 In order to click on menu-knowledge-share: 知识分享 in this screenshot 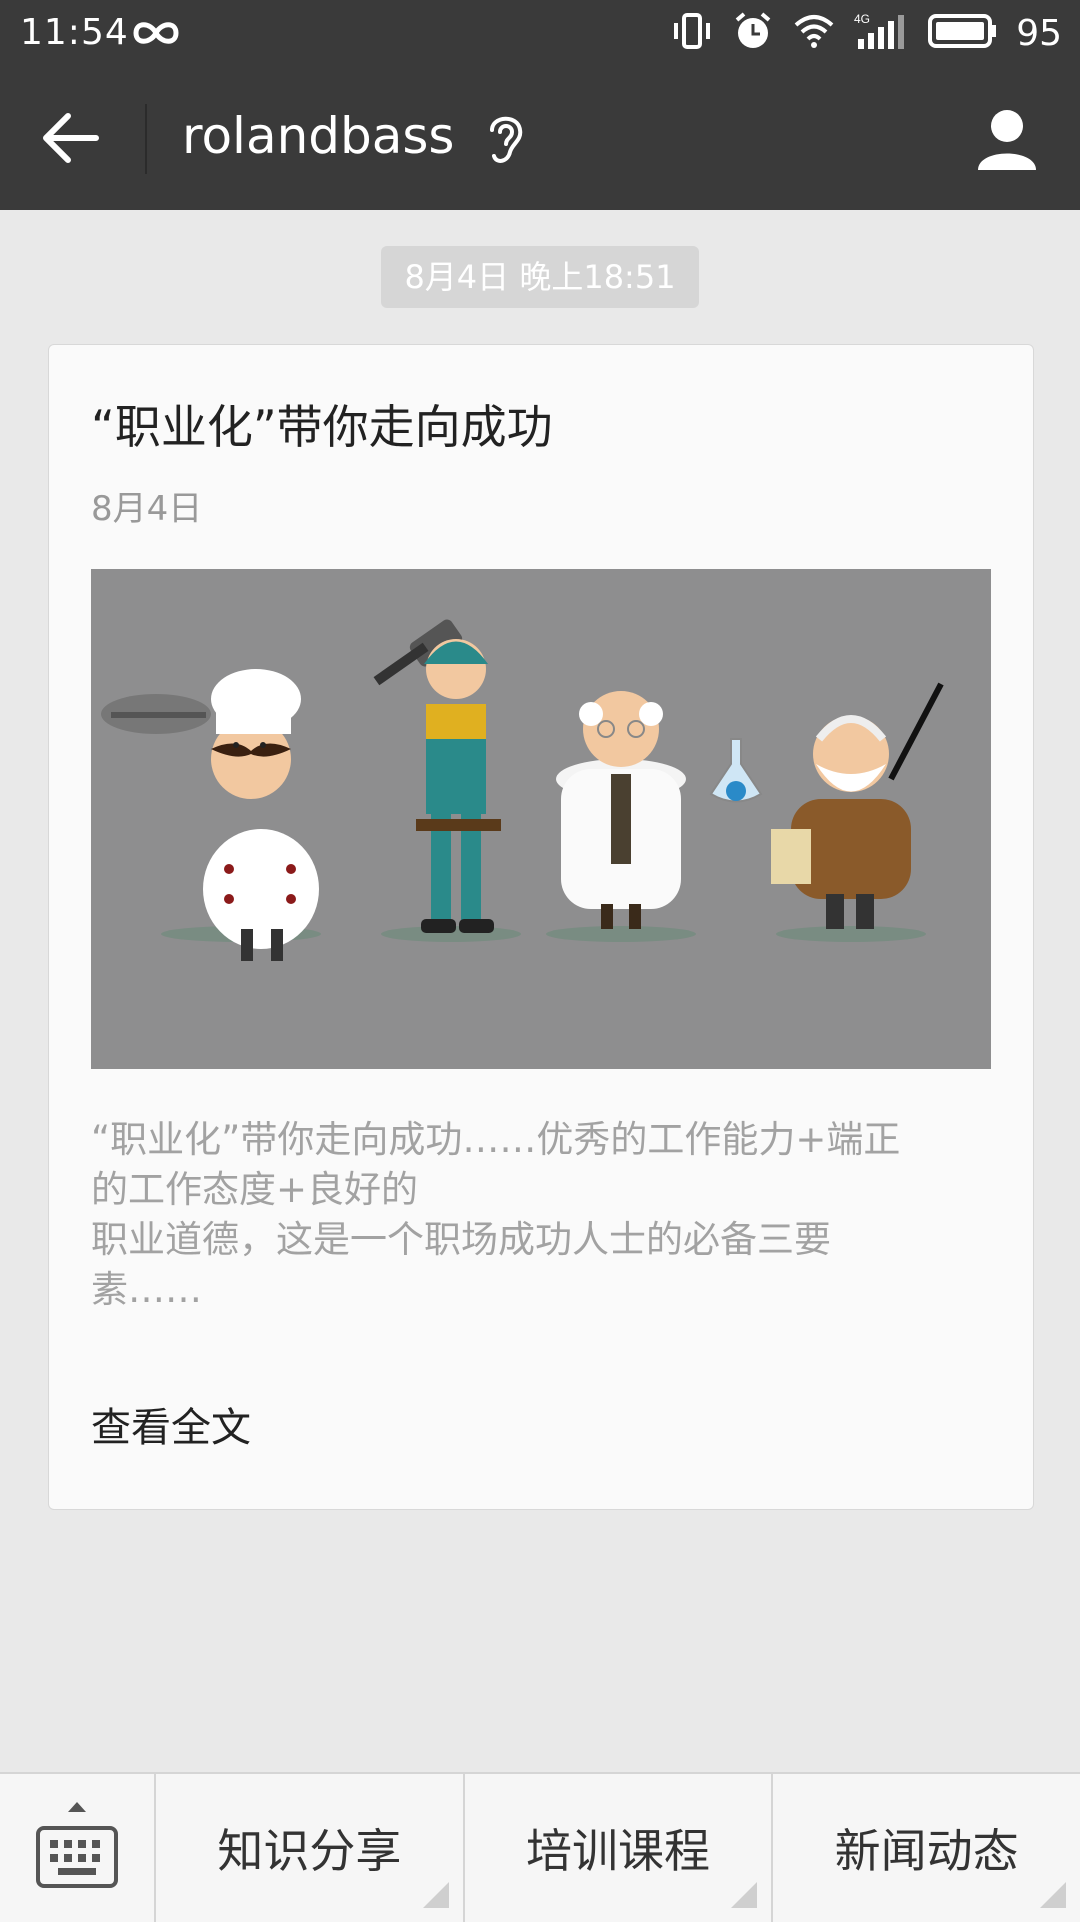, I will do `click(310, 1848)`.